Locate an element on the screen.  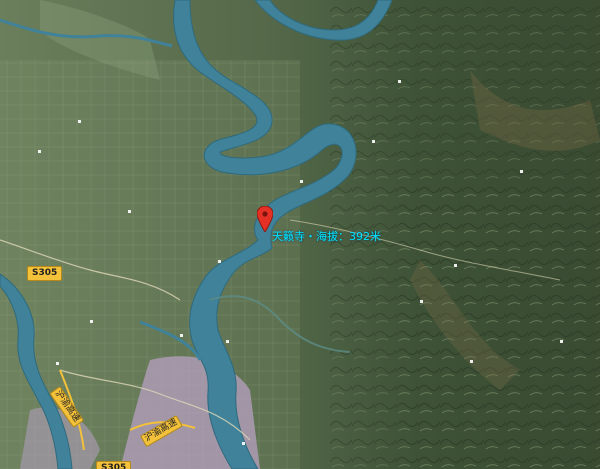
route-shield-s305: S305 is located at coordinates (45, 273).